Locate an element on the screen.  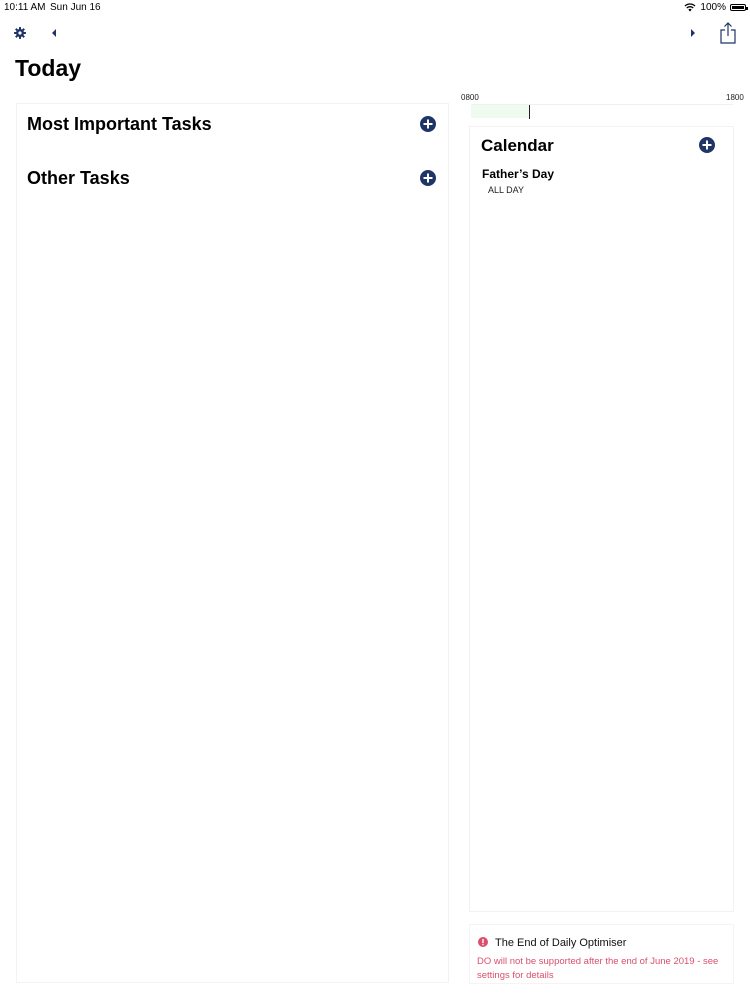
notice-title: The End of Daily Optimiser is located at coordinates (561, 943).